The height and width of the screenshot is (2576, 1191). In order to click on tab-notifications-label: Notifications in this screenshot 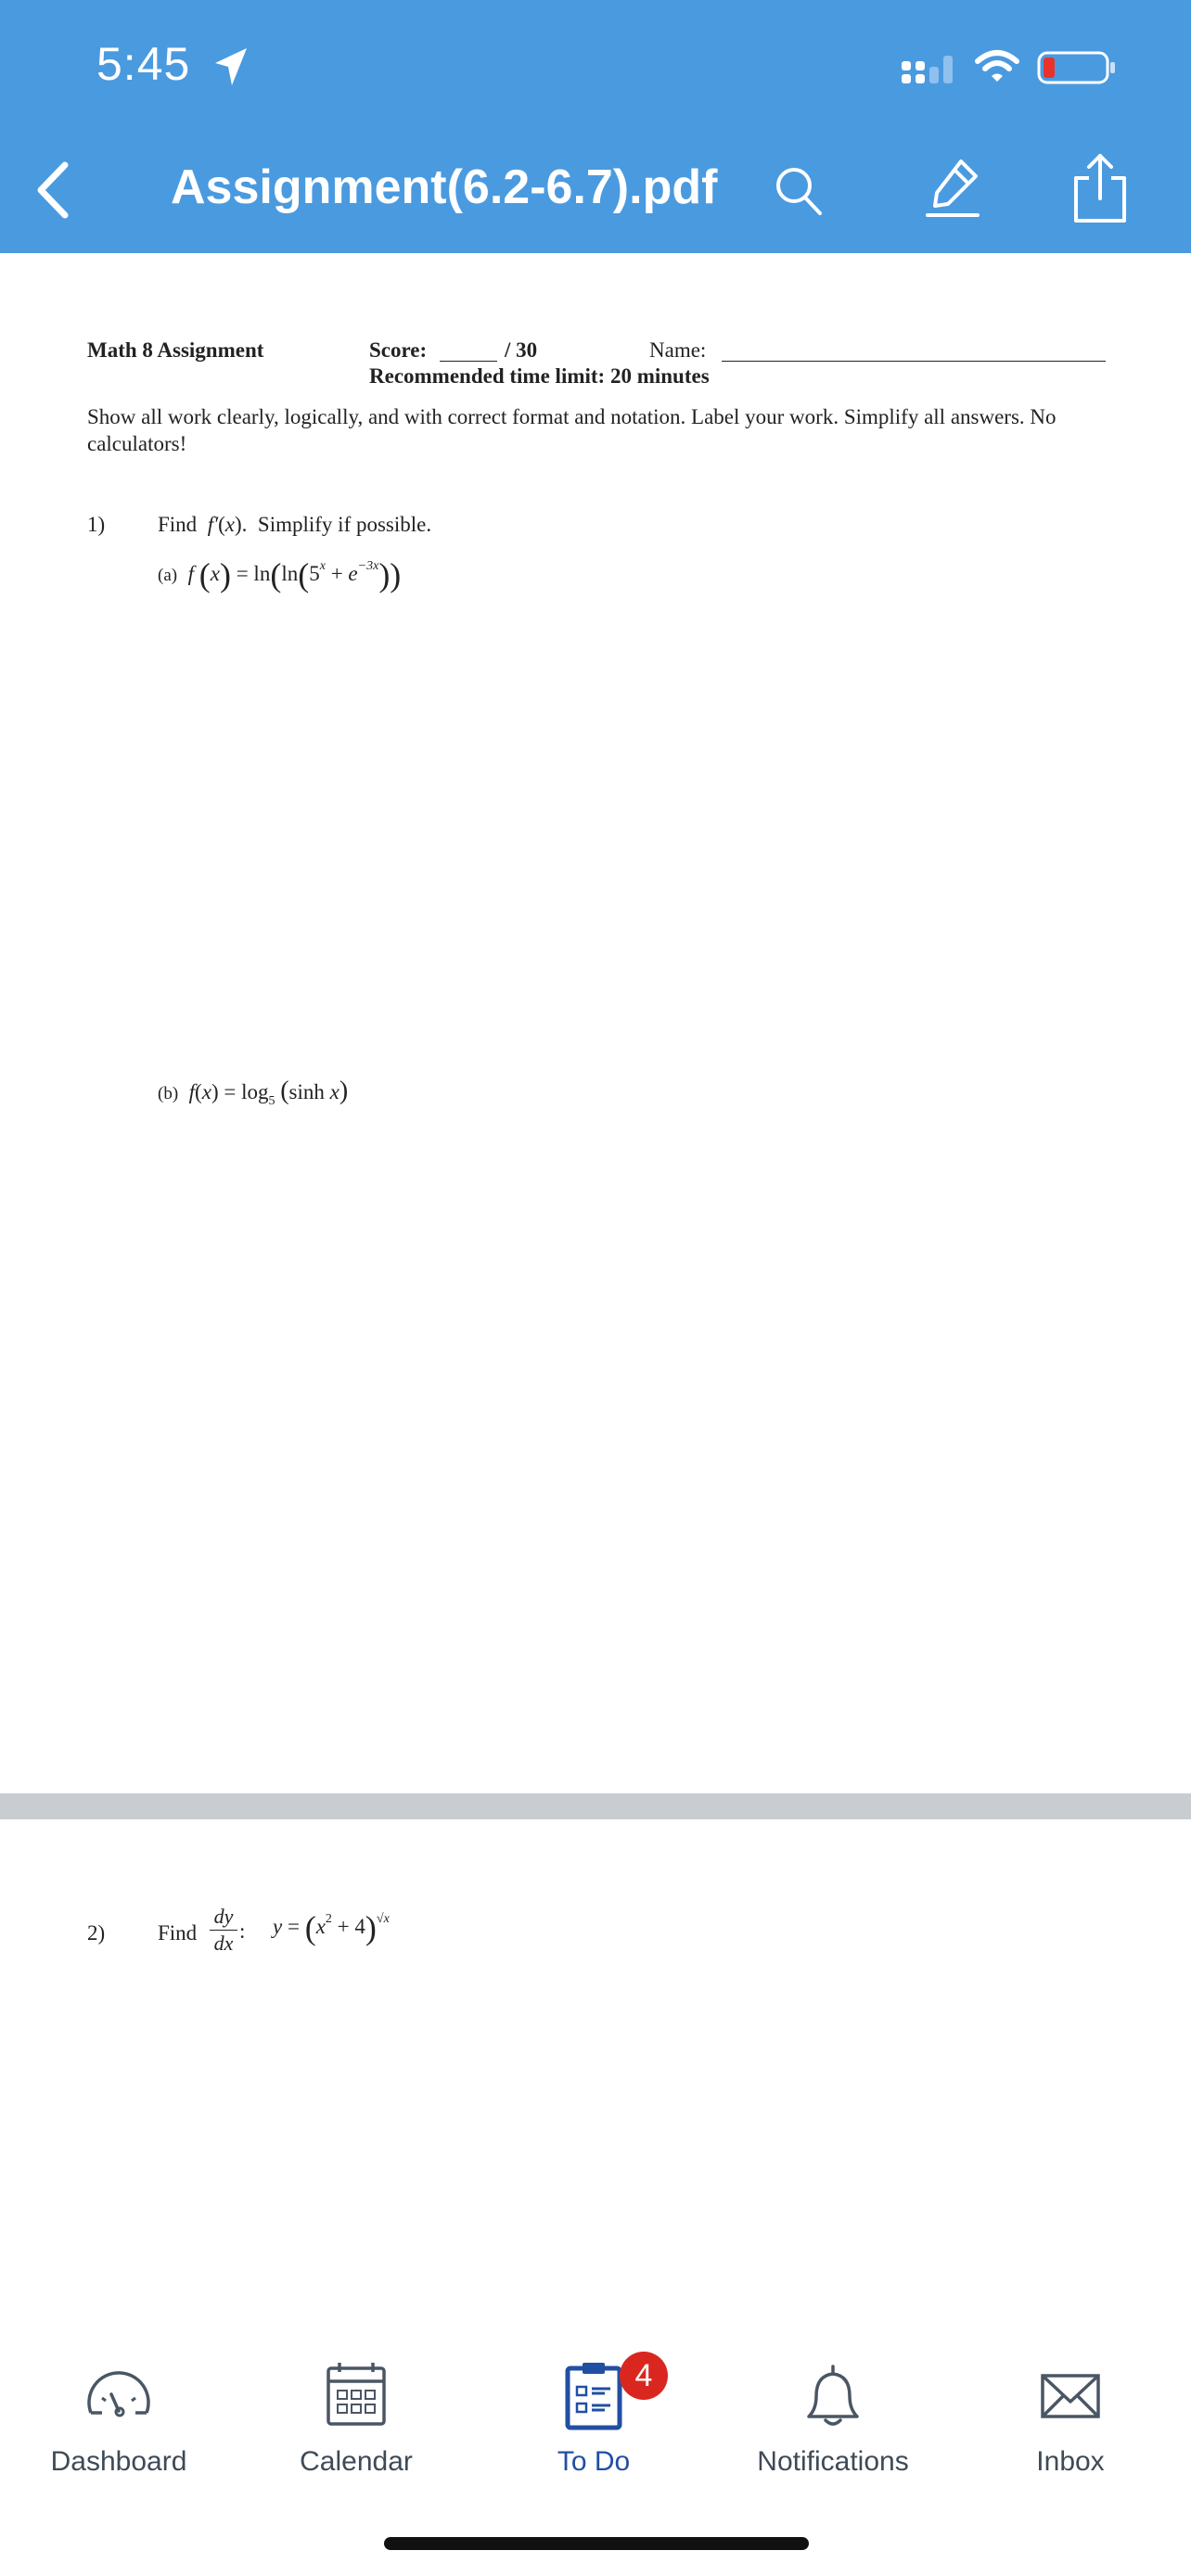, I will do `click(833, 2461)`.